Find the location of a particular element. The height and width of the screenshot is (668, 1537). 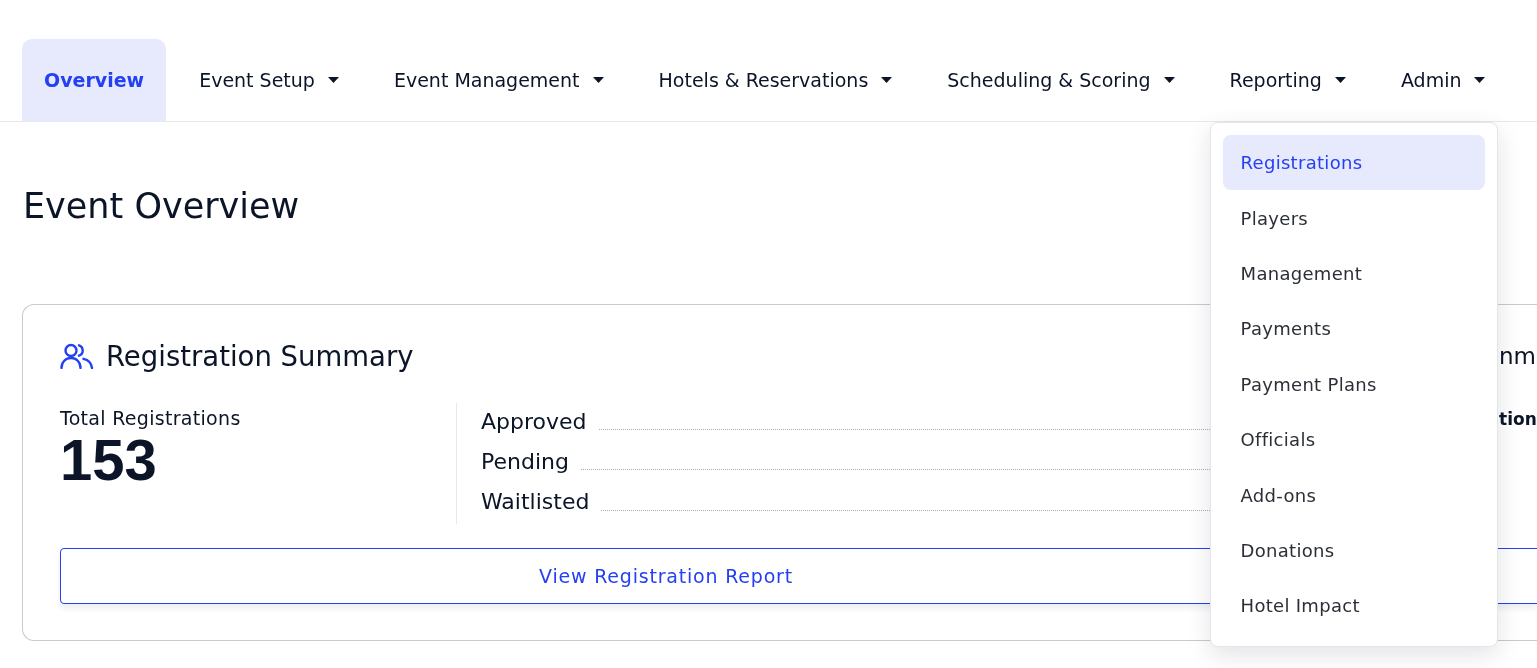

stat-label: Total Registrations is located at coordinates (150, 418).